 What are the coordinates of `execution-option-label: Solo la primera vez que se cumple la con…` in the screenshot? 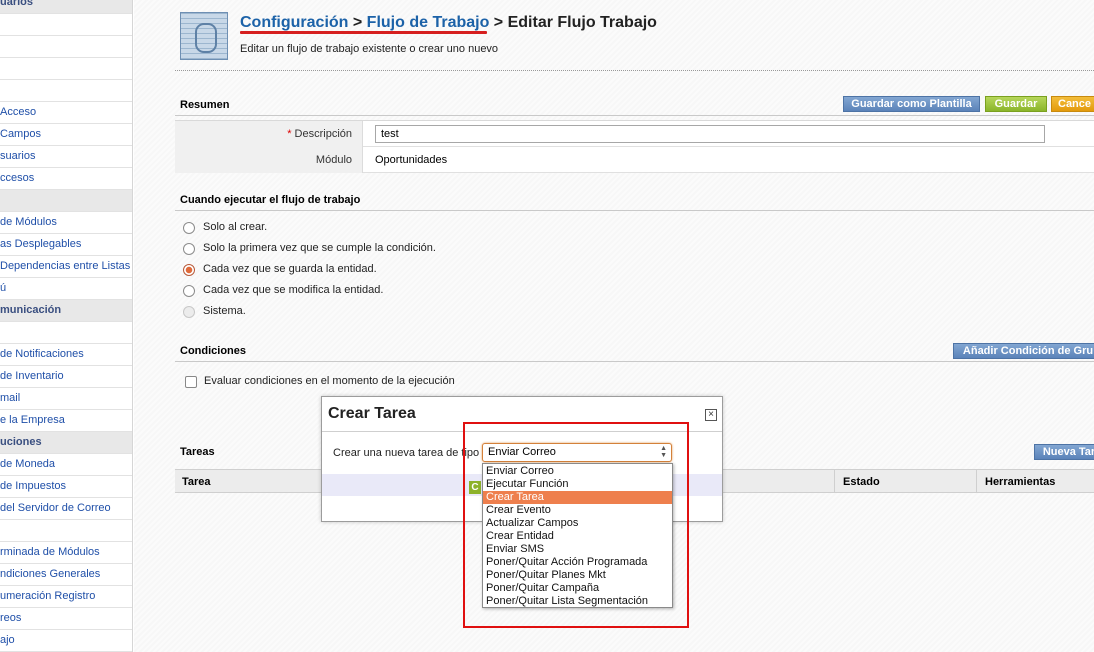 It's located at (319, 248).